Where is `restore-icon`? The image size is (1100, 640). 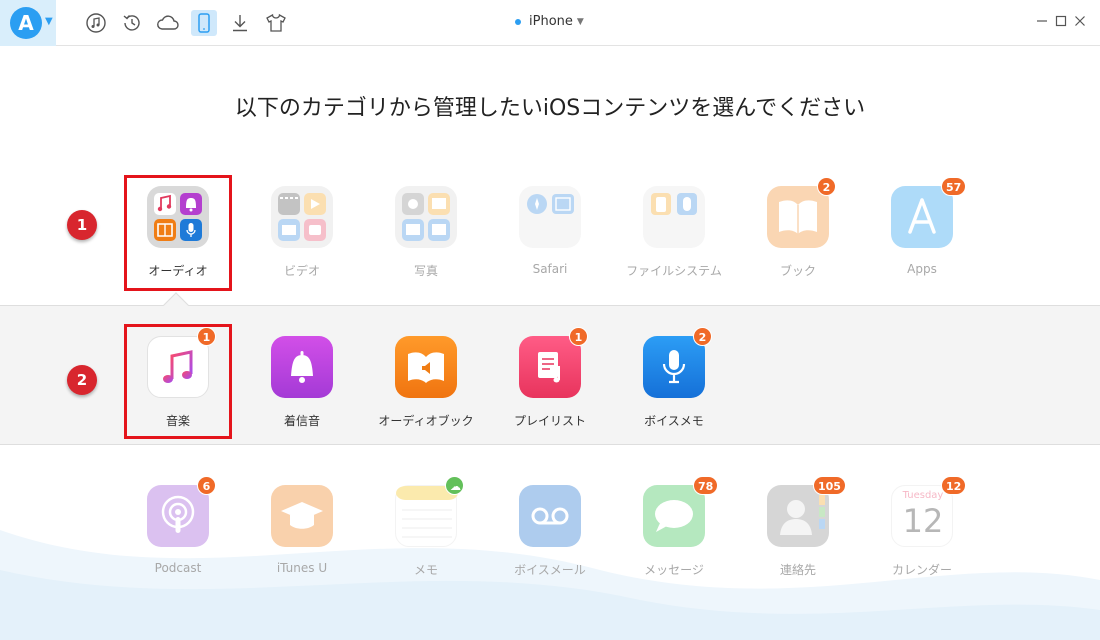 restore-icon is located at coordinates (132, 23).